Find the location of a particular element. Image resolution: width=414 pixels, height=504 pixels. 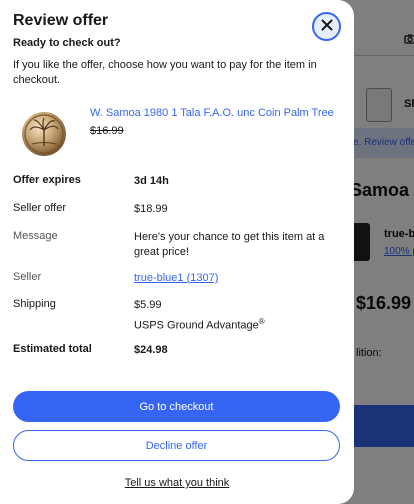

dialog-subheading: Ready to check out? is located at coordinates (67, 43).